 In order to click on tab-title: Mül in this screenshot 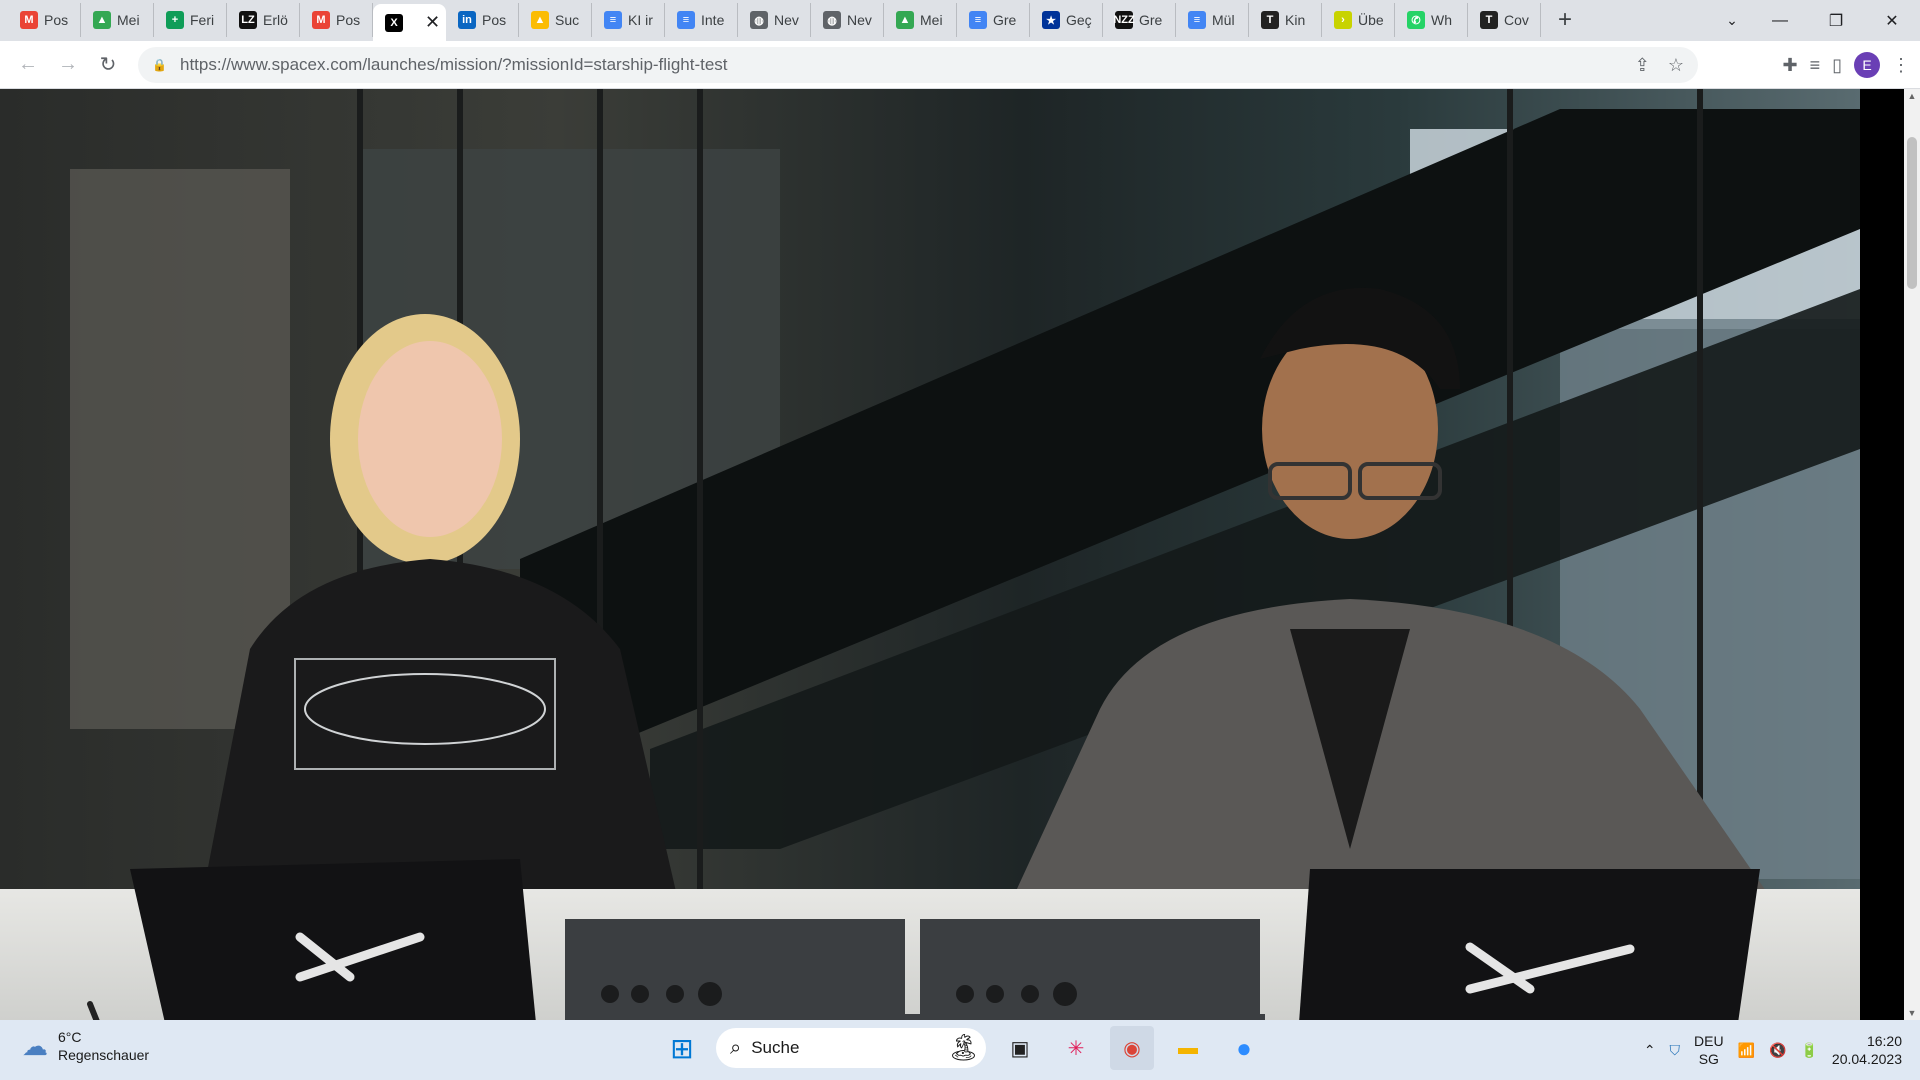, I will do `click(1223, 20)`.